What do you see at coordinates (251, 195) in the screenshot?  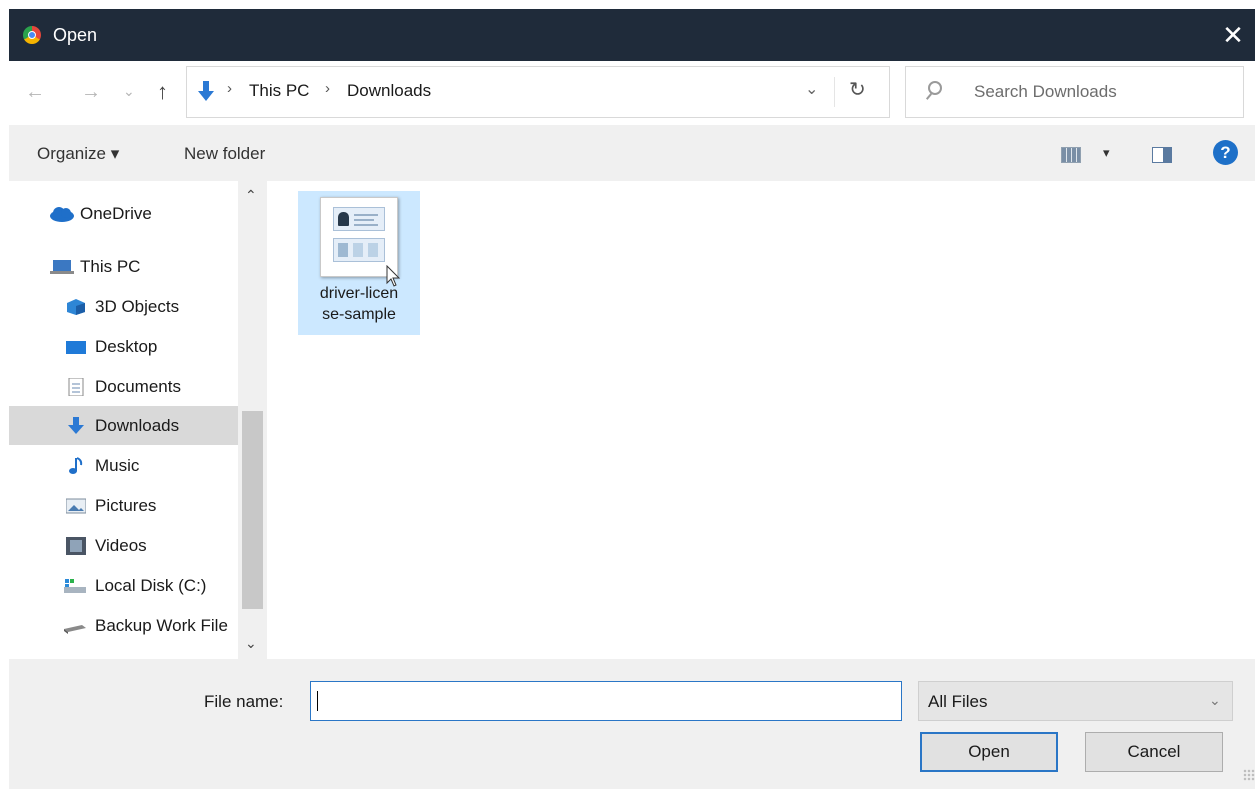 I see `scroll-up-arrow-icon: ⌃` at bounding box center [251, 195].